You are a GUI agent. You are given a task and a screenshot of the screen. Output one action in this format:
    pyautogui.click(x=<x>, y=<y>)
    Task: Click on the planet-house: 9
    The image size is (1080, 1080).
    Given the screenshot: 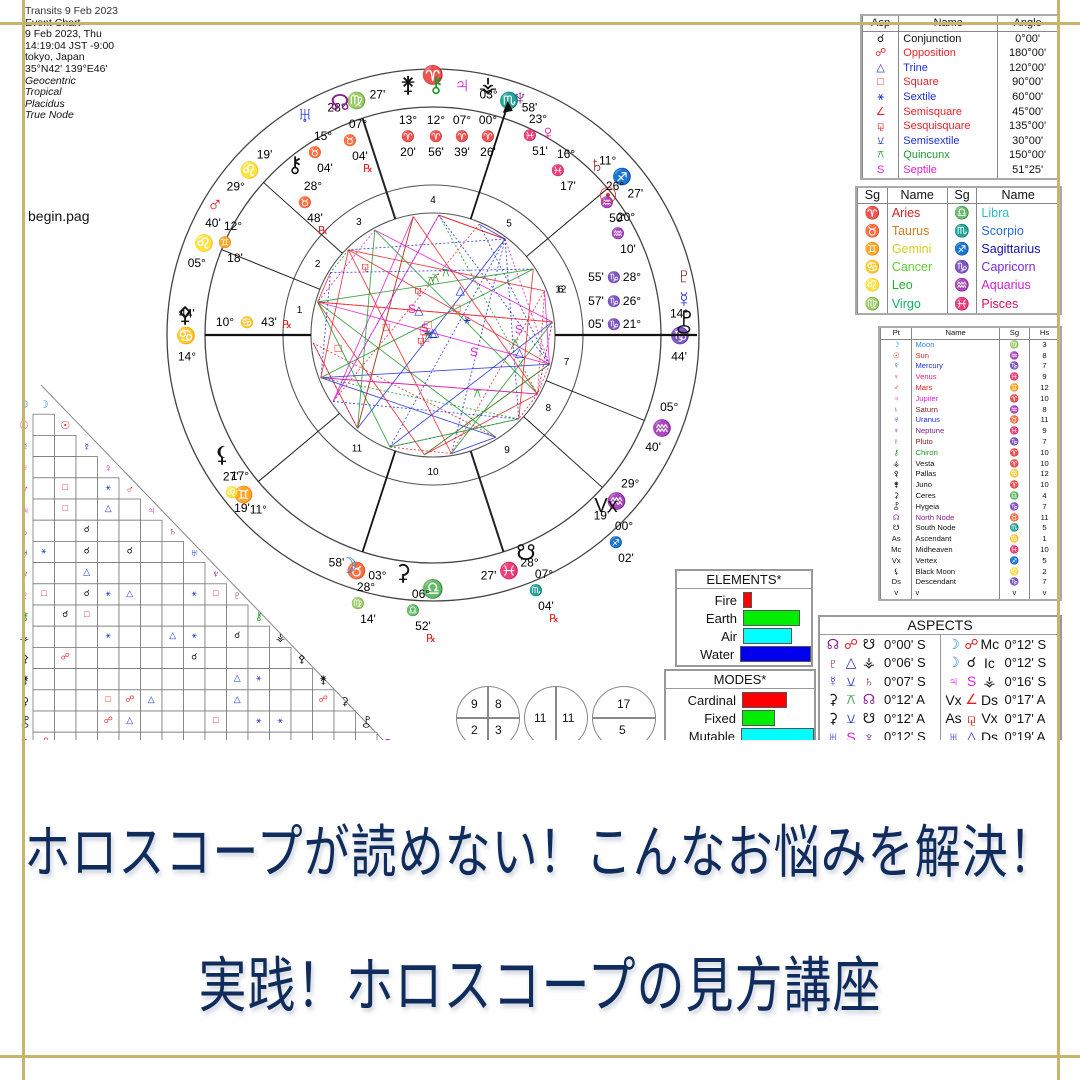 What is the action you would take?
    pyautogui.click(x=1044, y=377)
    